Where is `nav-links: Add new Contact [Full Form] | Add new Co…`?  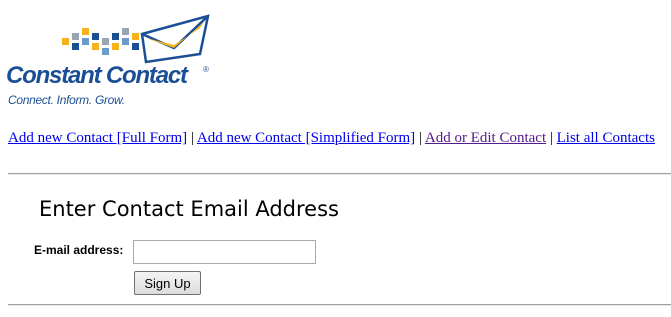 nav-links: Add new Contact [Full Form] | Add new Co… is located at coordinates (331, 138).